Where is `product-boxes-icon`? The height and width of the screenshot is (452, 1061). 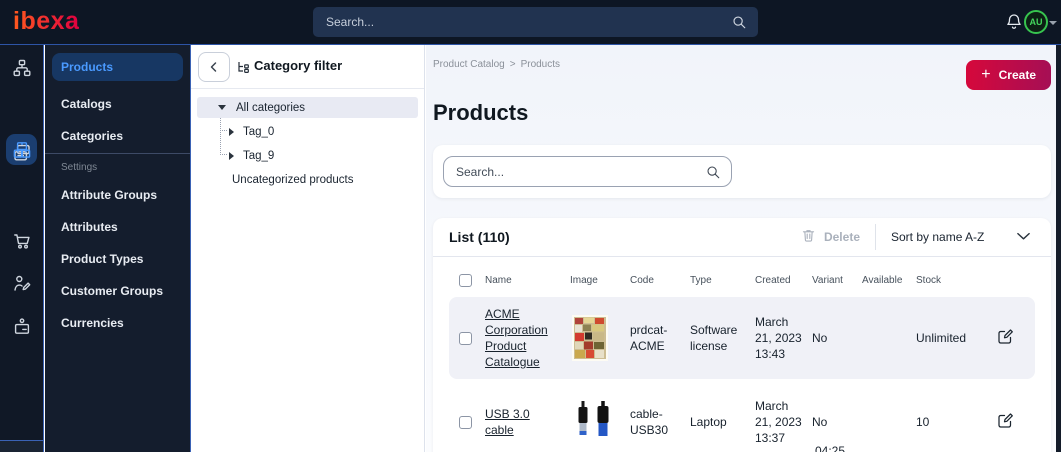 product-boxes-icon is located at coordinates (22, 152).